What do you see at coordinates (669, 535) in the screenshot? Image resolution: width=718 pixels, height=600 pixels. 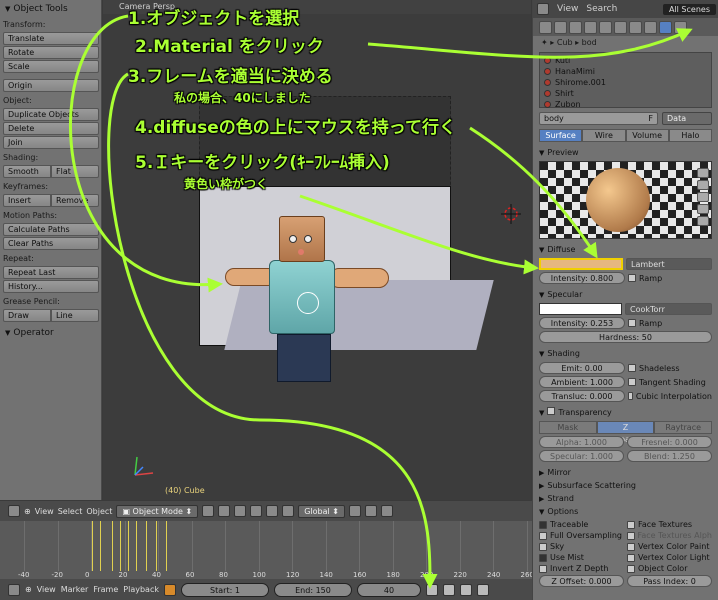 I see `face-textures-alpha-toggle: Face Textures Alph` at bounding box center [669, 535].